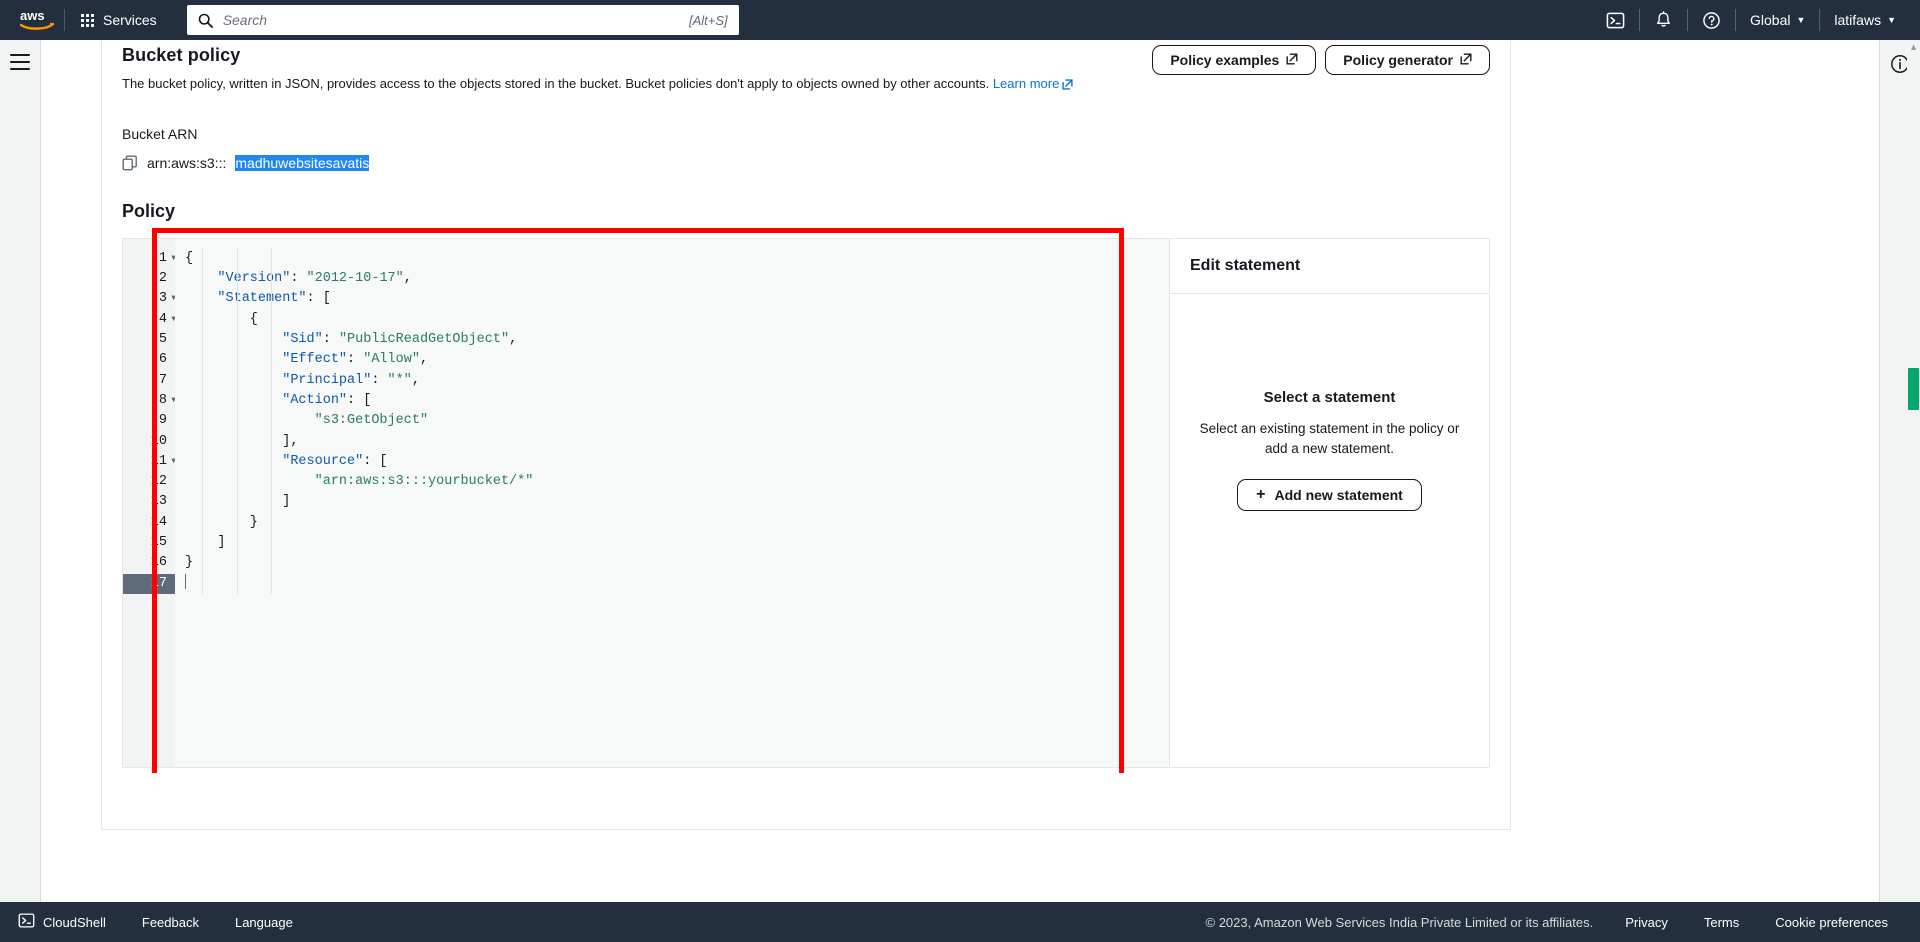 This screenshot has width=1920, height=942. What do you see at coordinates (677, 279) in the screenshot?
I see `editor-code-line: "Version": "2012-10-17",` at bounding box center [677, 279].